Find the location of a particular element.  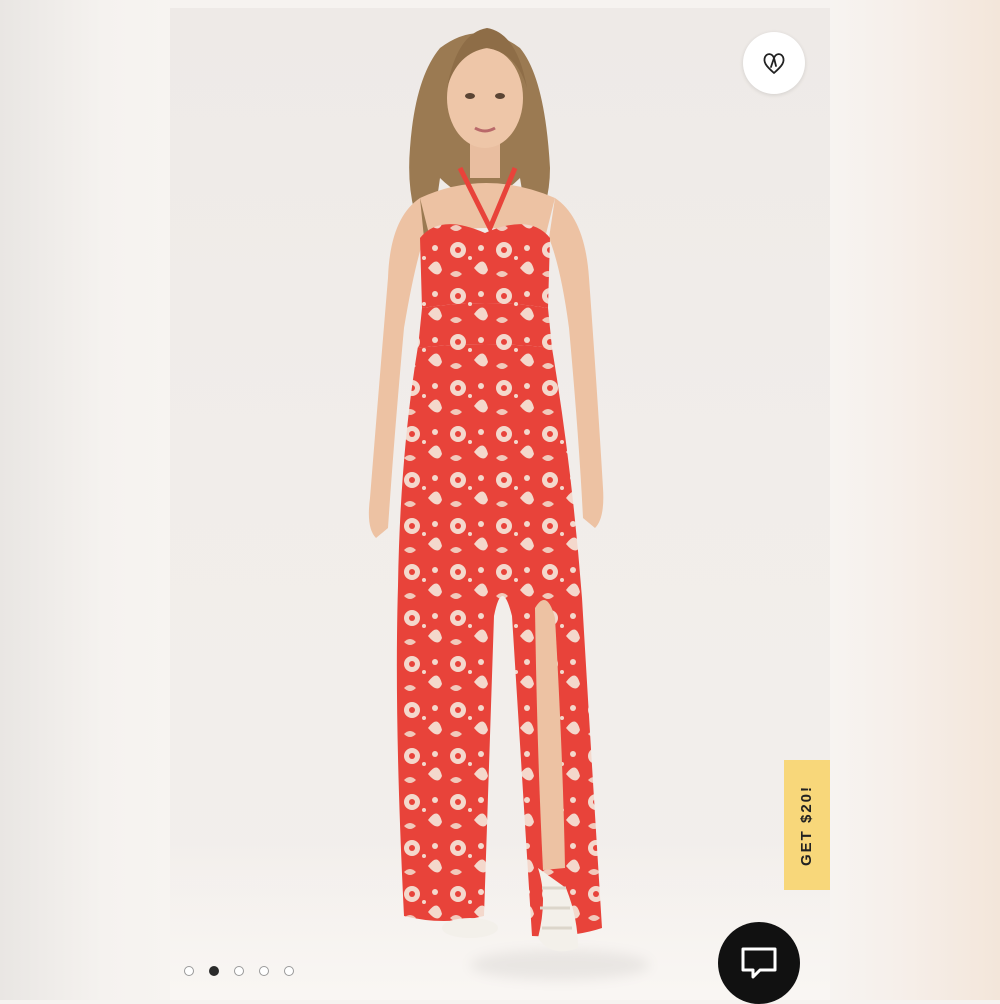

promo-tab: GET $20! is located at coordinates (807, 825).